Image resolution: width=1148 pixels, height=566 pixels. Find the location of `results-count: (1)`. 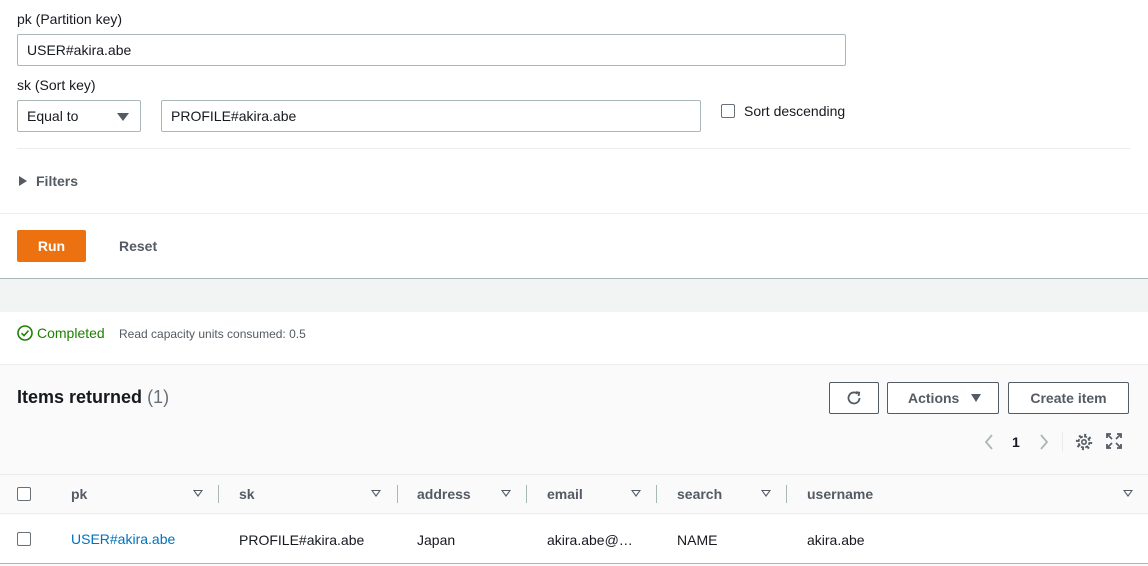

results-count: (1) is located at coordinates (158, 397).